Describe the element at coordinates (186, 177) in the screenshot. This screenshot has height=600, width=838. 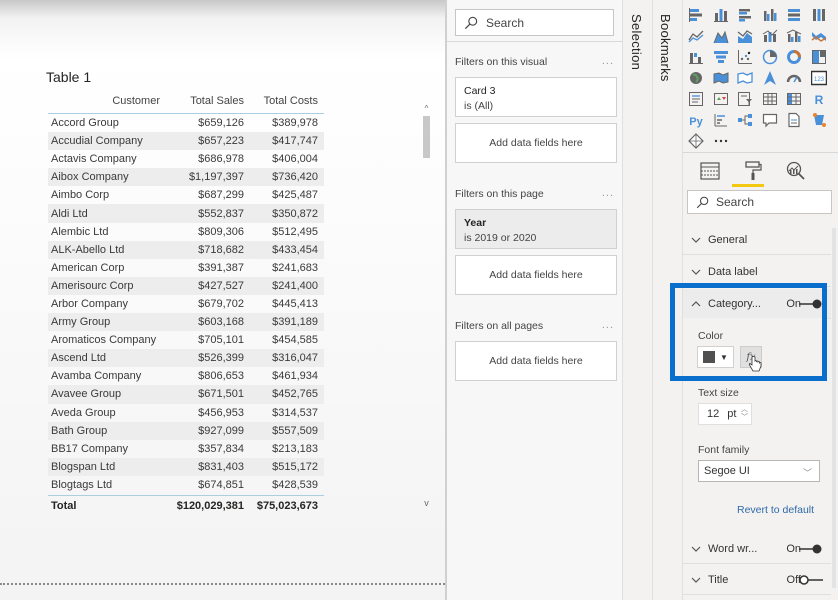
I see `table-row: Aibox Company $1,197,397 $736,420` at that location.